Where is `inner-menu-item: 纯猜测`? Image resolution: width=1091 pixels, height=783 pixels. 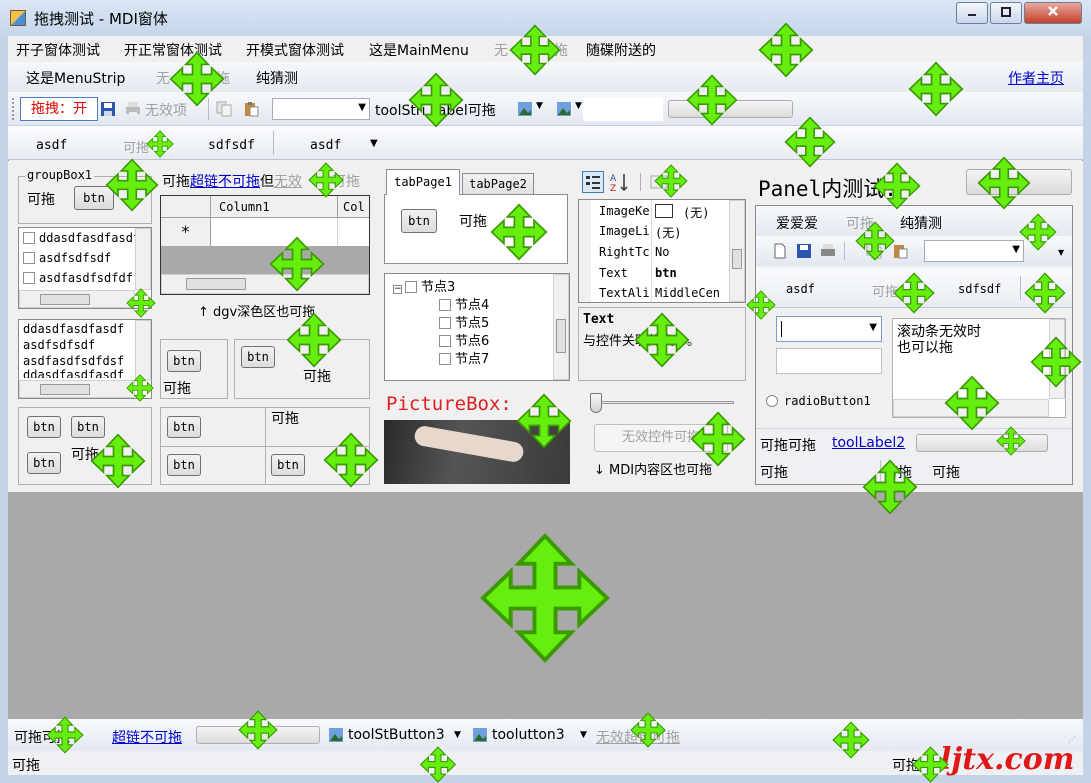
inner-menu-item: 纯猜测 is located at coordinates (921, 223).